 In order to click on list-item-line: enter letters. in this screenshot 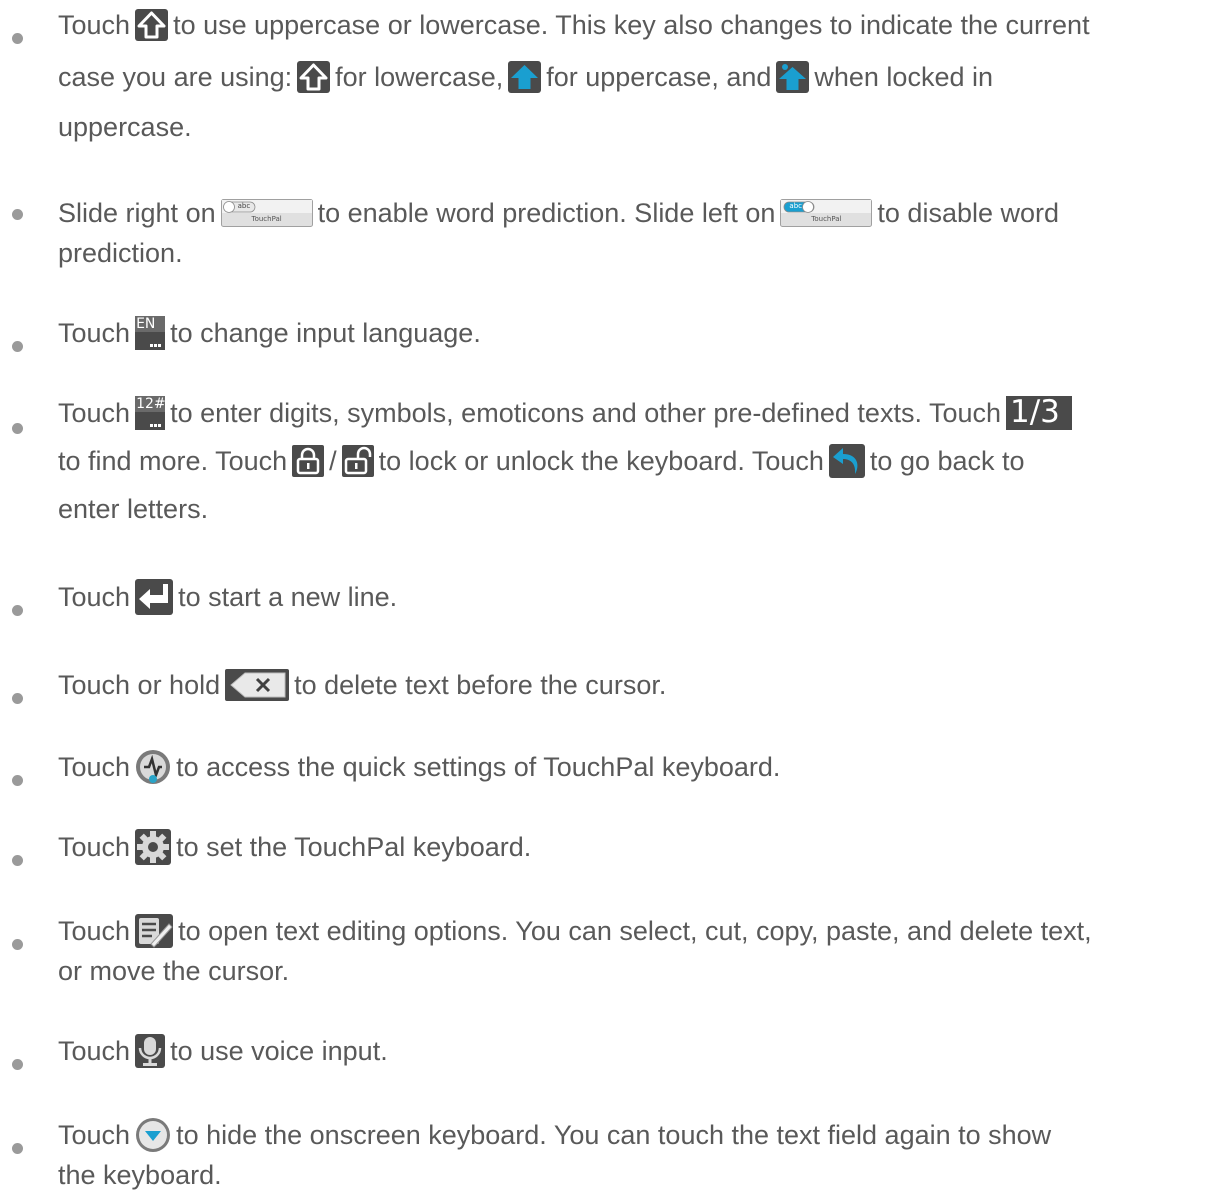, I will do `click(133, 507)`.